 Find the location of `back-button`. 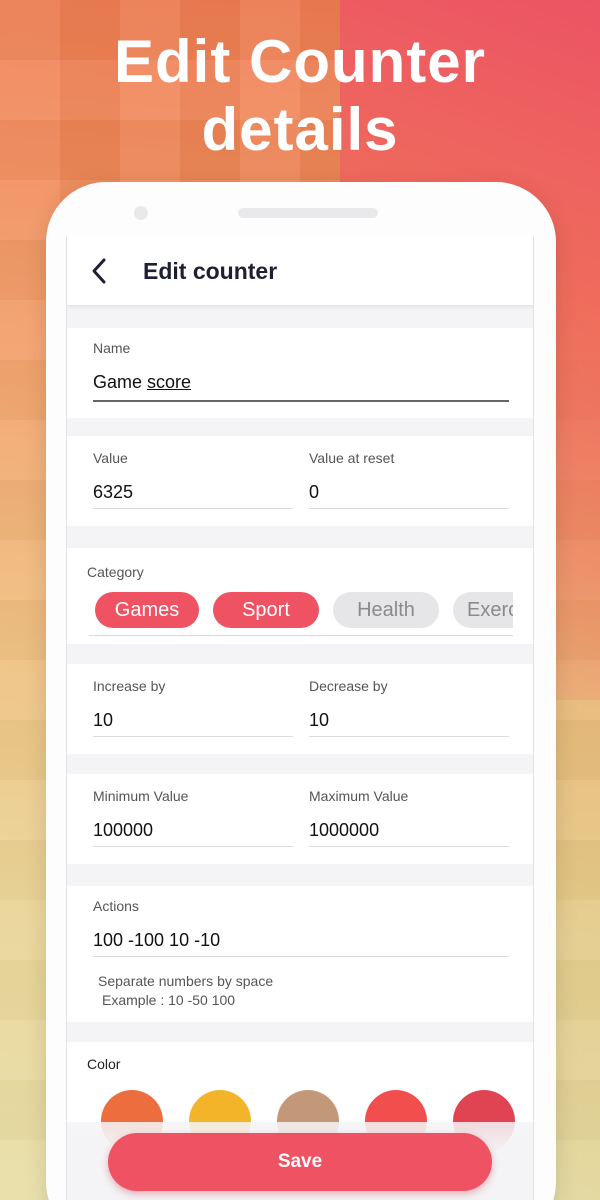

back-button is located at coordinates (100, 271).